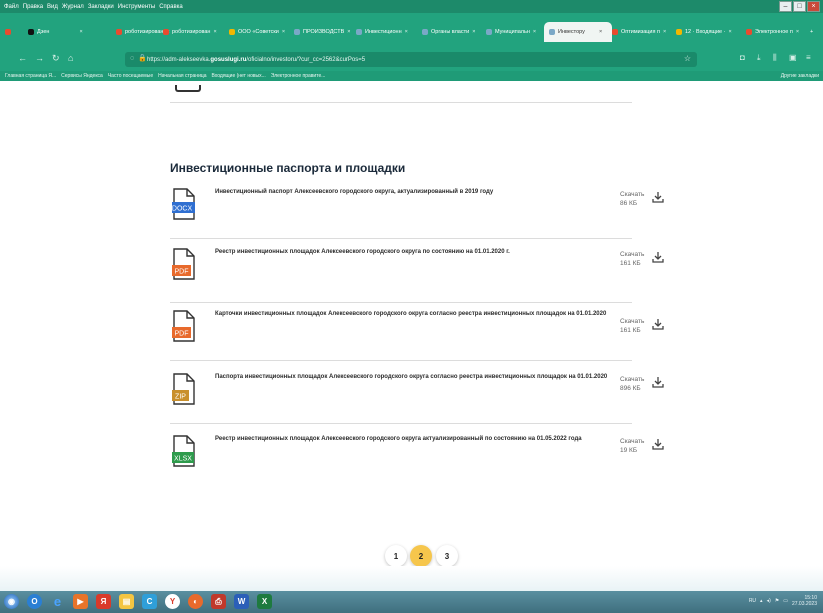  What do you see at coordinates (687, 58) in the screenshot?
I see `bookmark-star-icon: ☆` at bounding box center [687, 58].